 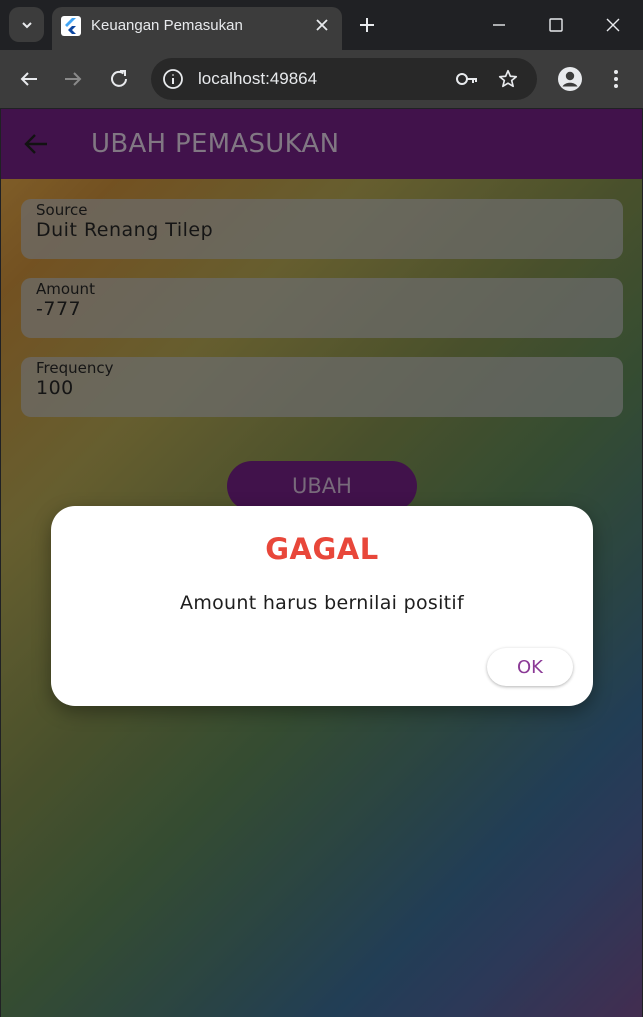 I want to click on url-text: localhost:49864, so click(x=258, y=78).